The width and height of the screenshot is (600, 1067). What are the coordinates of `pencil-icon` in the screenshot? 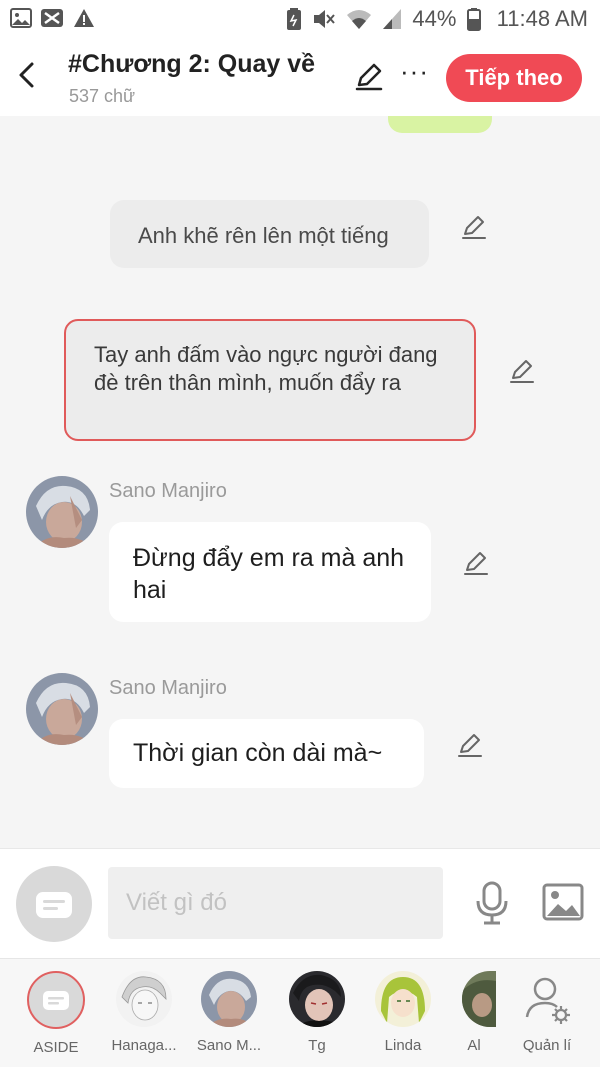 It's located at (369, 77).